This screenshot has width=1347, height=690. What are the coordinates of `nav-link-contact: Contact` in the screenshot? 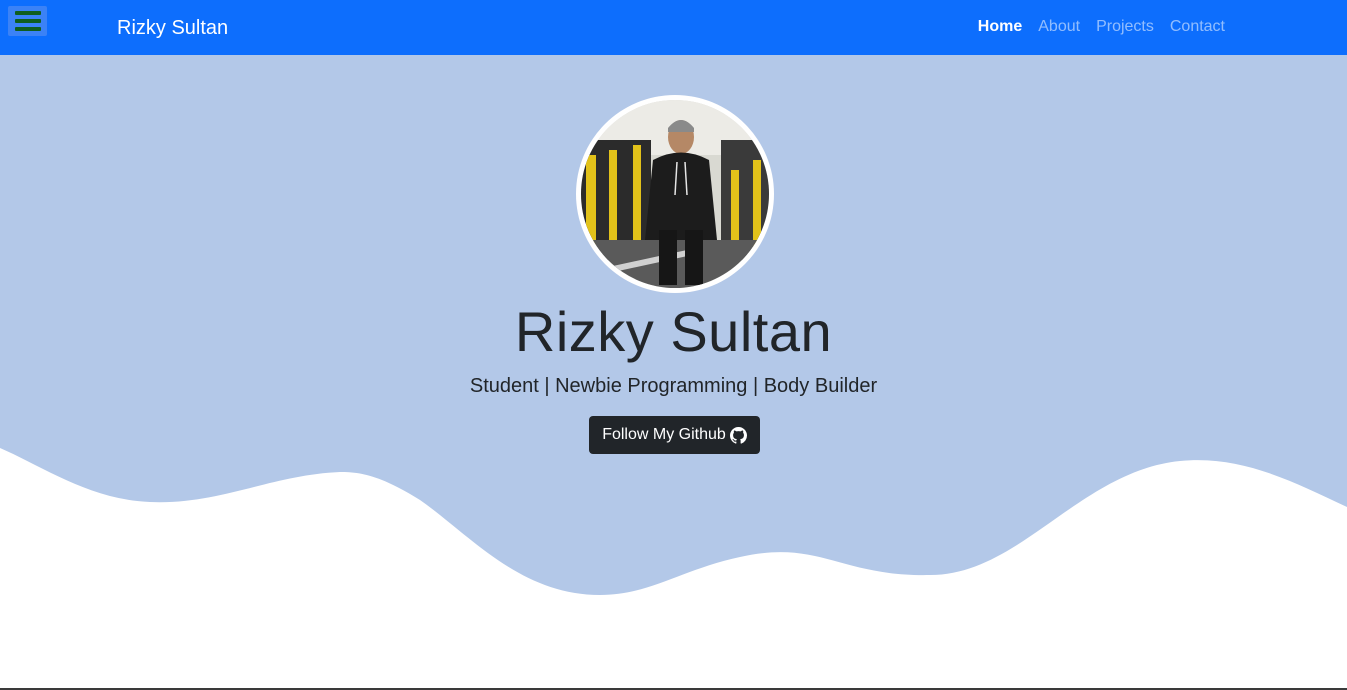 It's located at (1197, 27).